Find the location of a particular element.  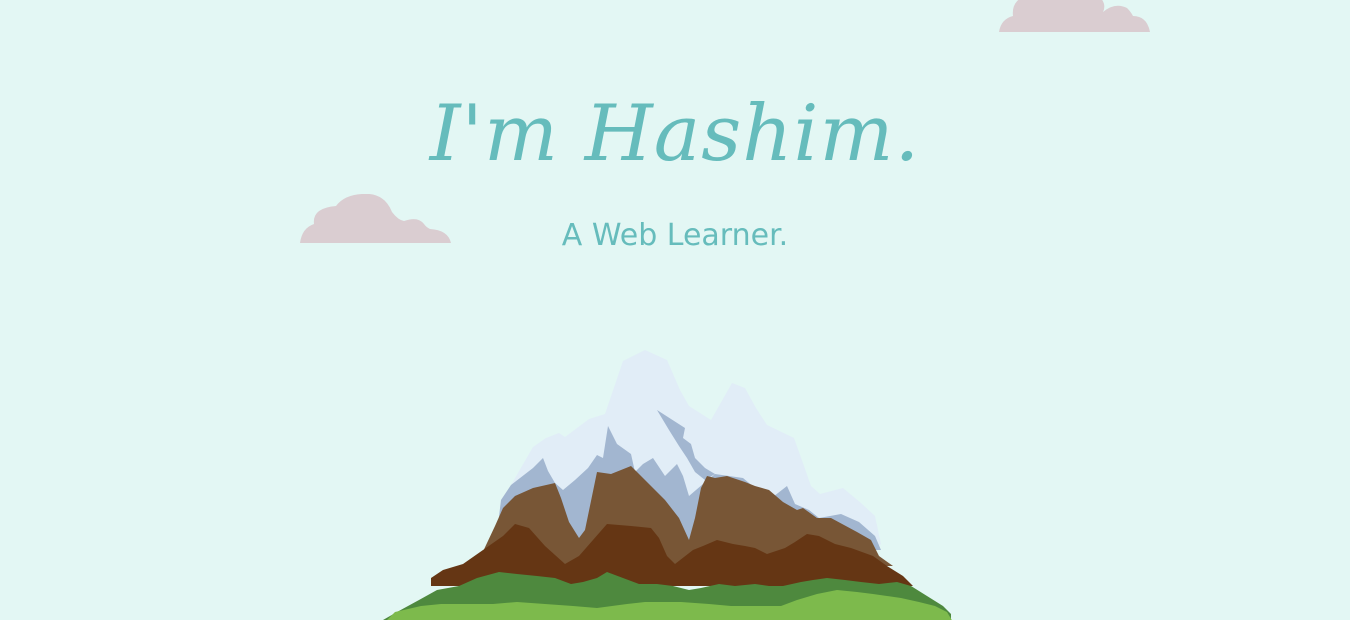

cloud-icon is located at coordinates (1074, 16).